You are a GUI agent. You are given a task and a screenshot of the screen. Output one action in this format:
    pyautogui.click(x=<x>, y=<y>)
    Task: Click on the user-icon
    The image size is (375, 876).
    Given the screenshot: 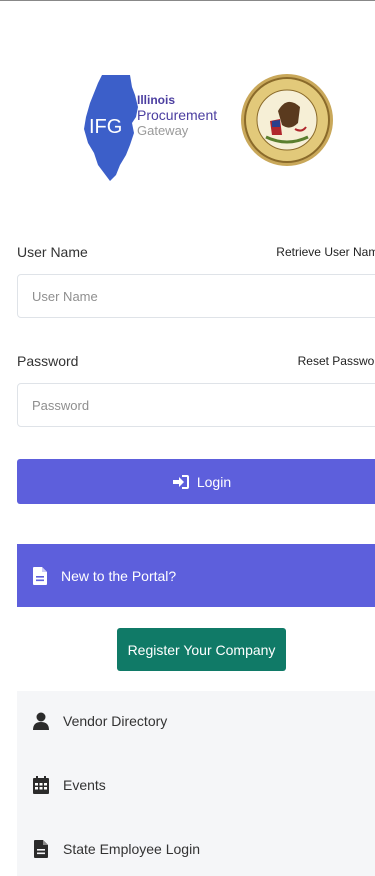 What is the action you would take?
    pyautogui.click(x=41, y=721)
    